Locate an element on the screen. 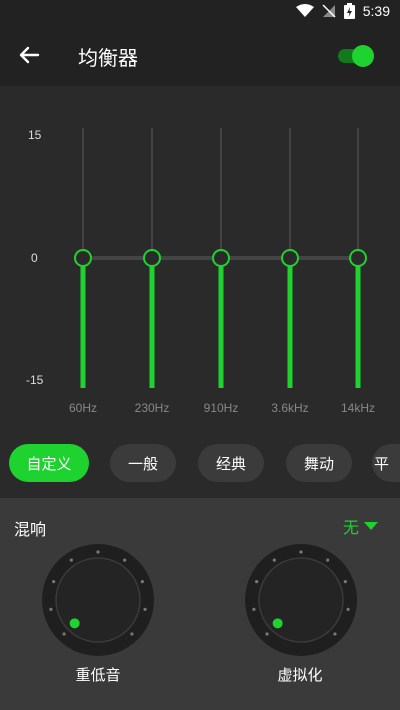  preset-chip-custom: 自定义 is located at coordinates (49, 463).